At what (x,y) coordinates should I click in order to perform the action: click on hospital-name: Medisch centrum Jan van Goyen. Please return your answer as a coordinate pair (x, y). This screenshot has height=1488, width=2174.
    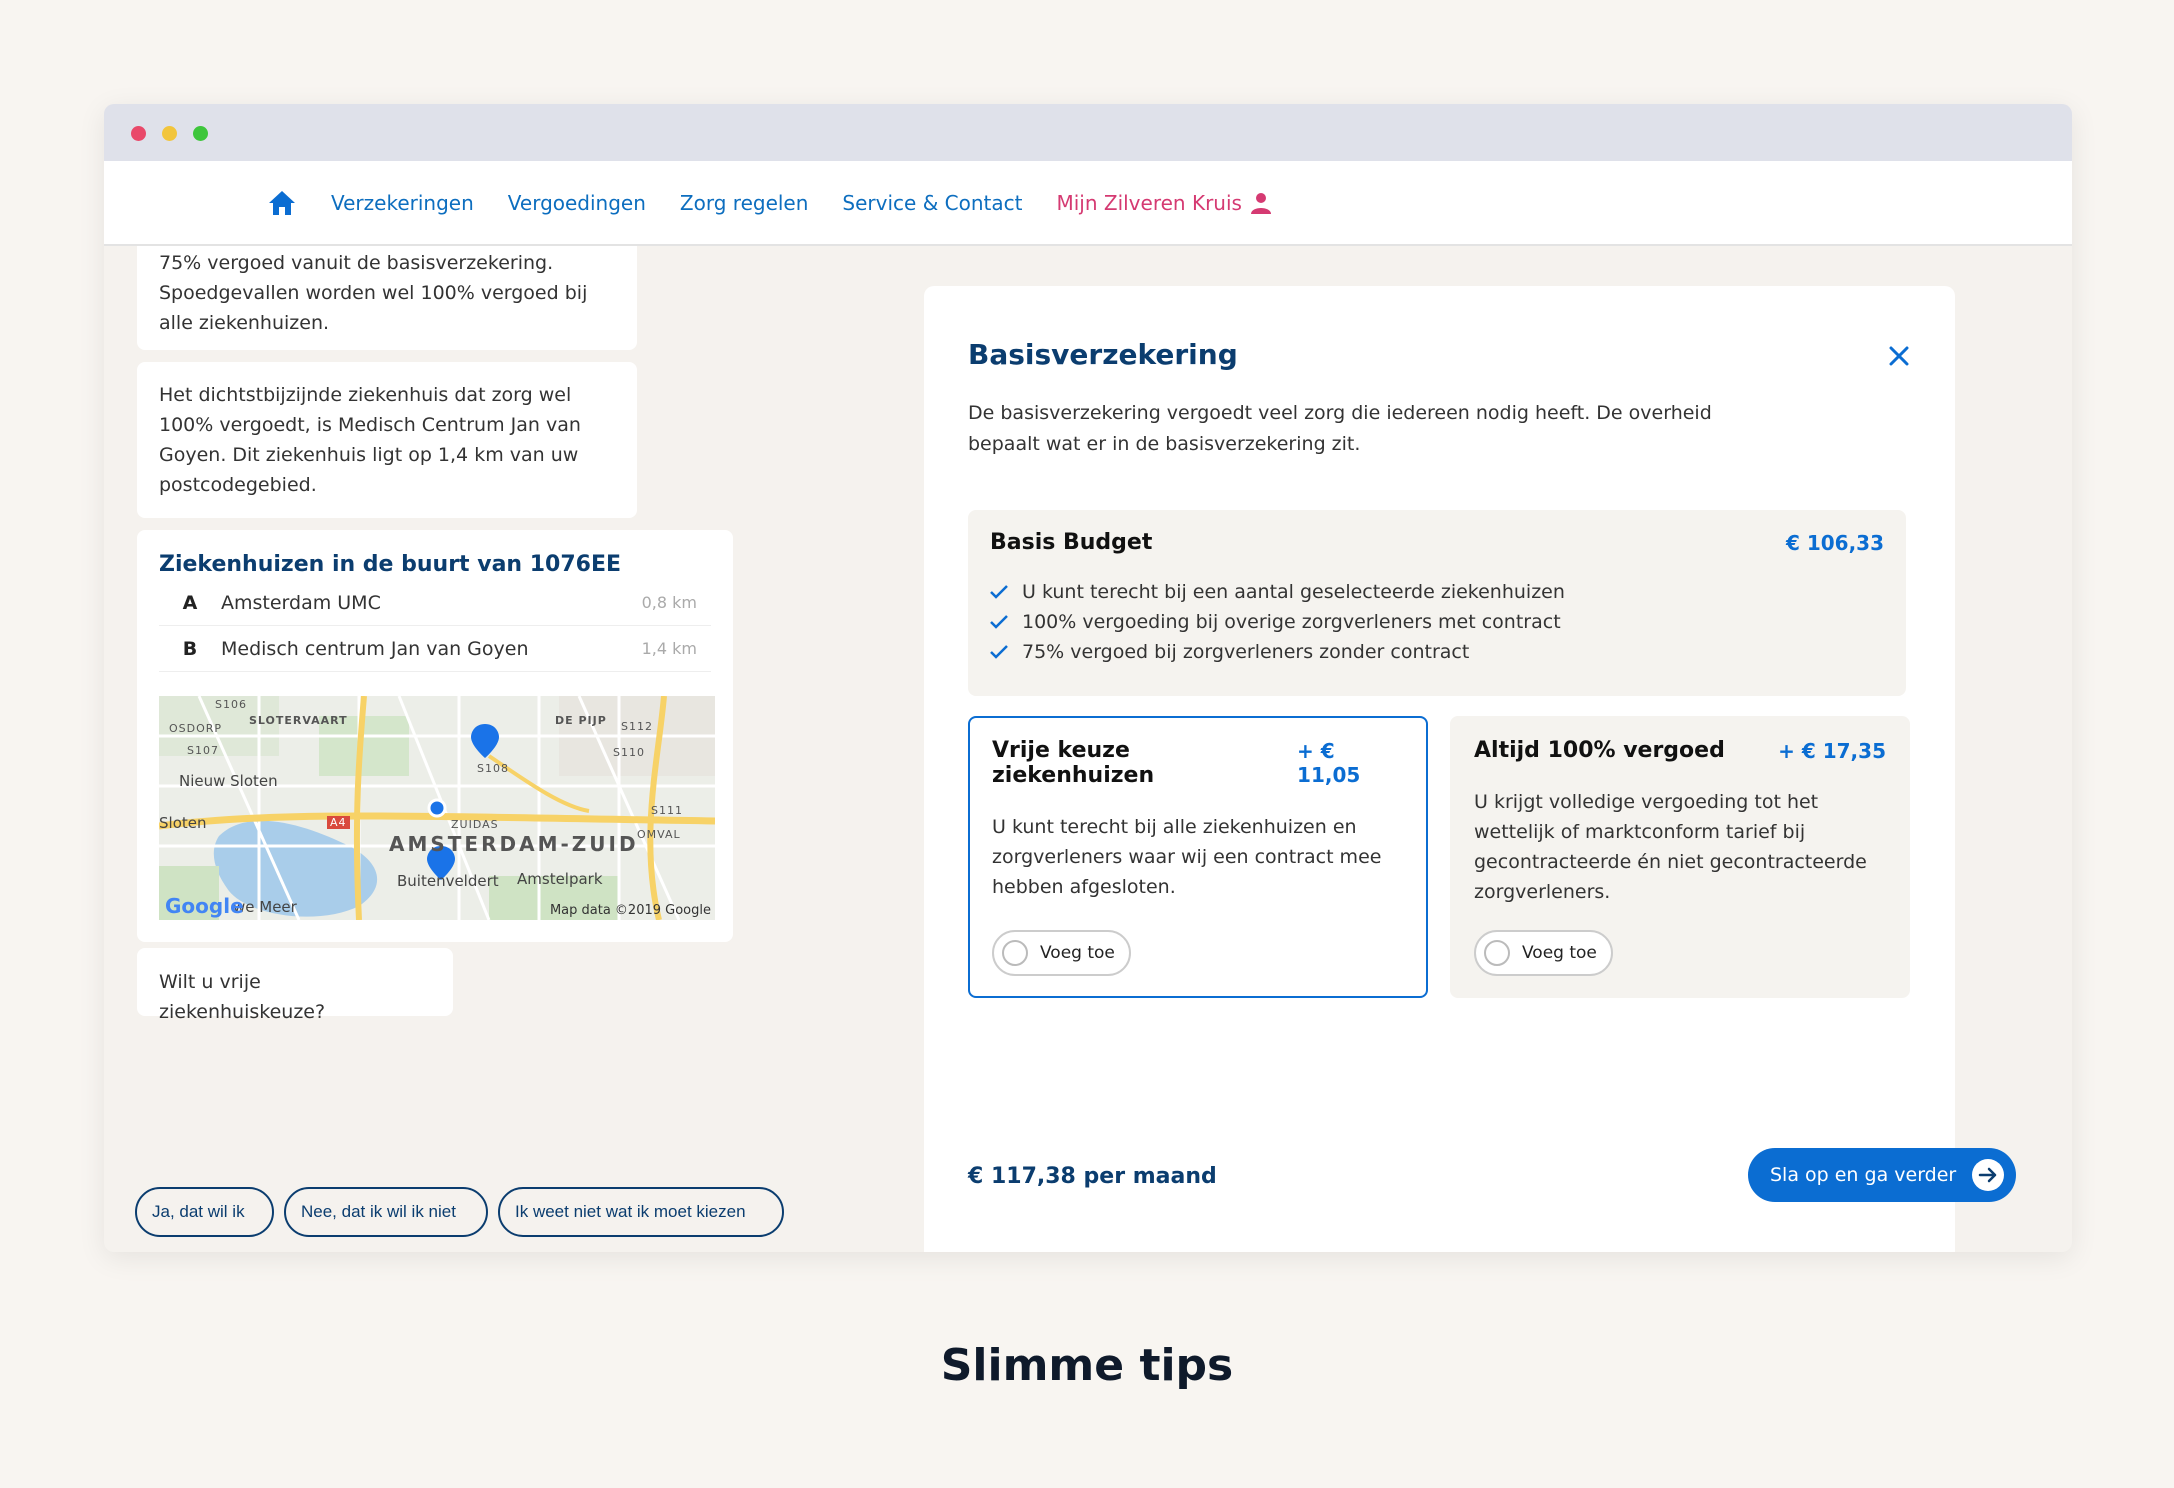
    Looking at the image, I should click on (375, 648).